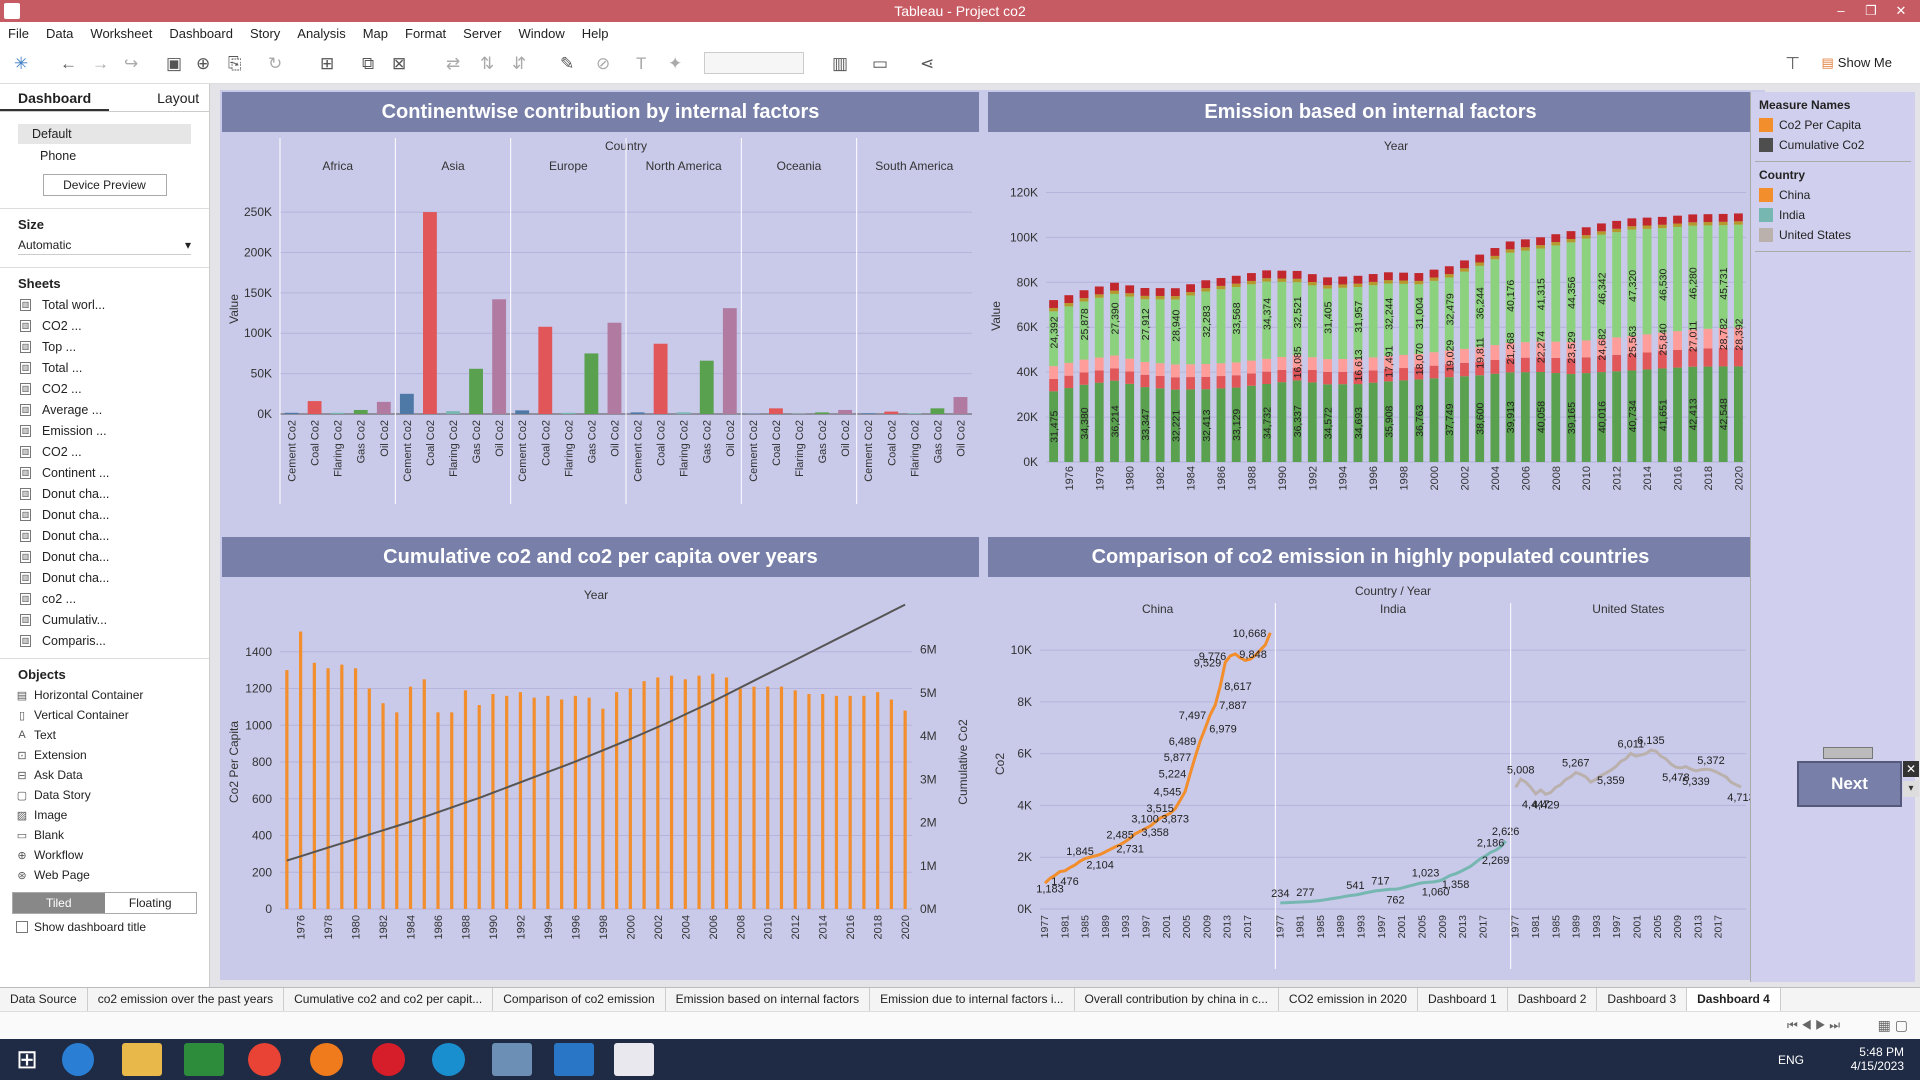 The image size is (1920, 1080). Describe the element at coordinates (104, 134) in the screenshot. I see `device-default: Default` at that location.